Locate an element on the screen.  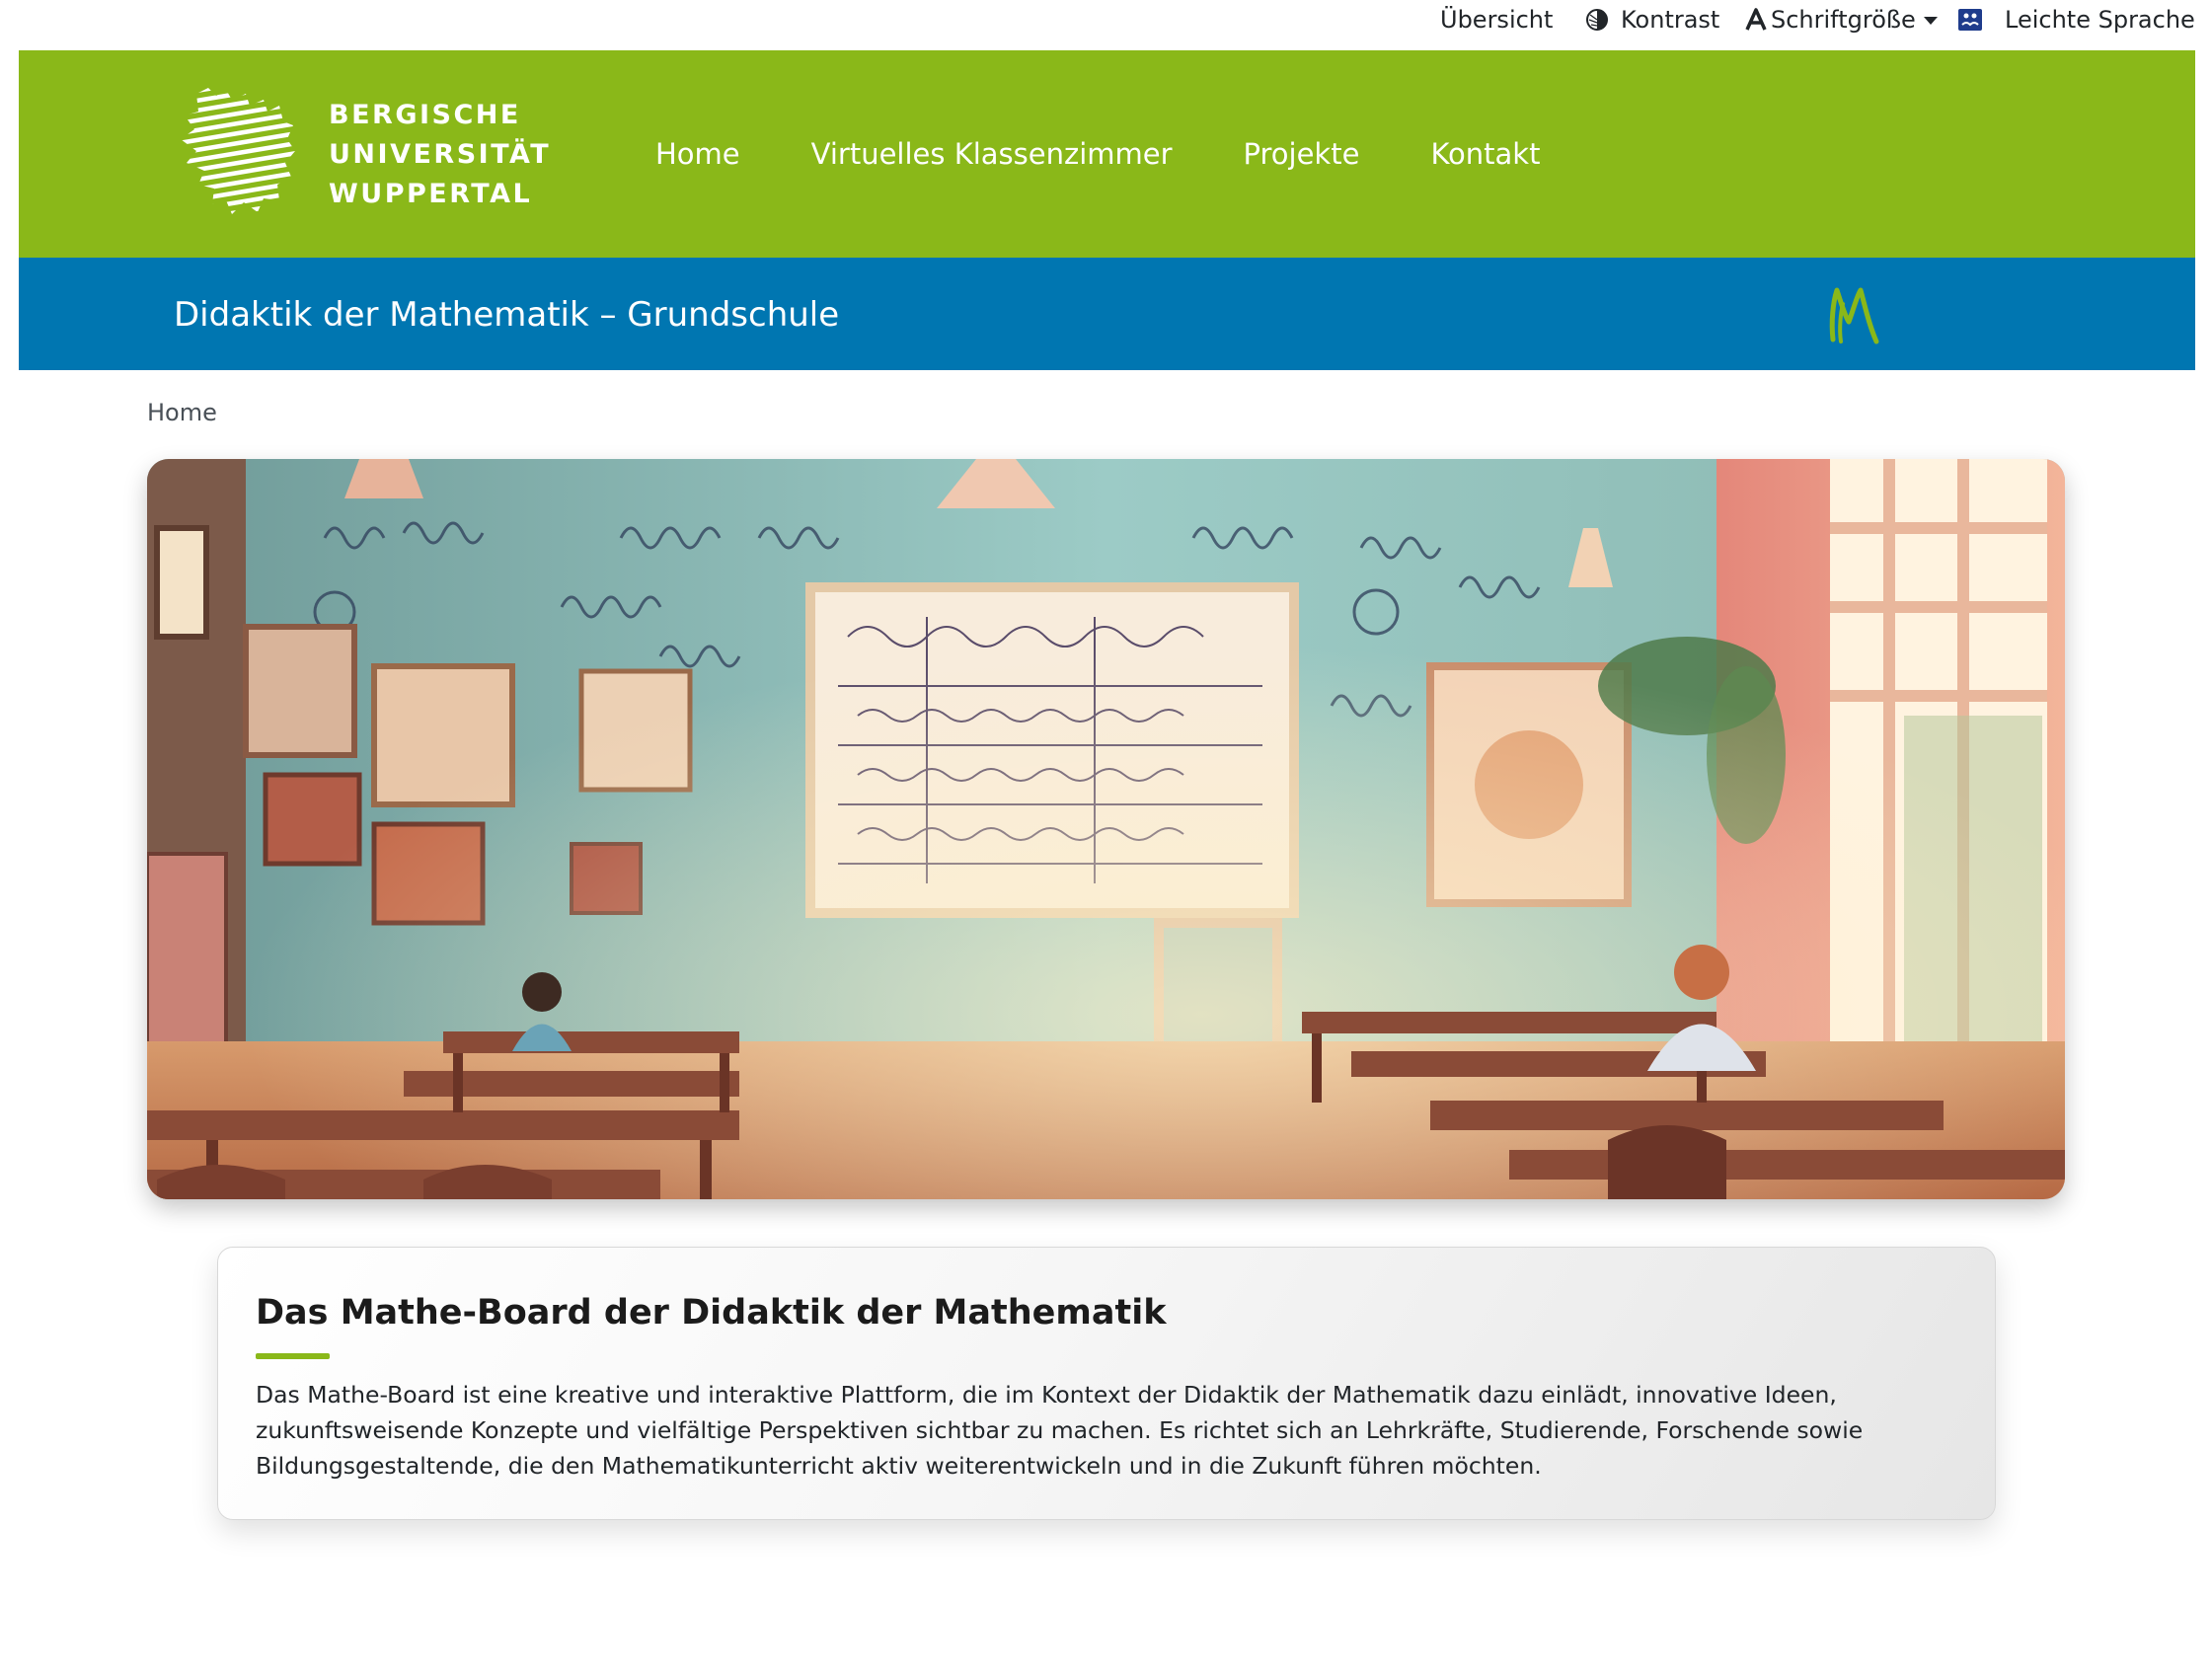
title-underline is located at coordinates (293, 1356).